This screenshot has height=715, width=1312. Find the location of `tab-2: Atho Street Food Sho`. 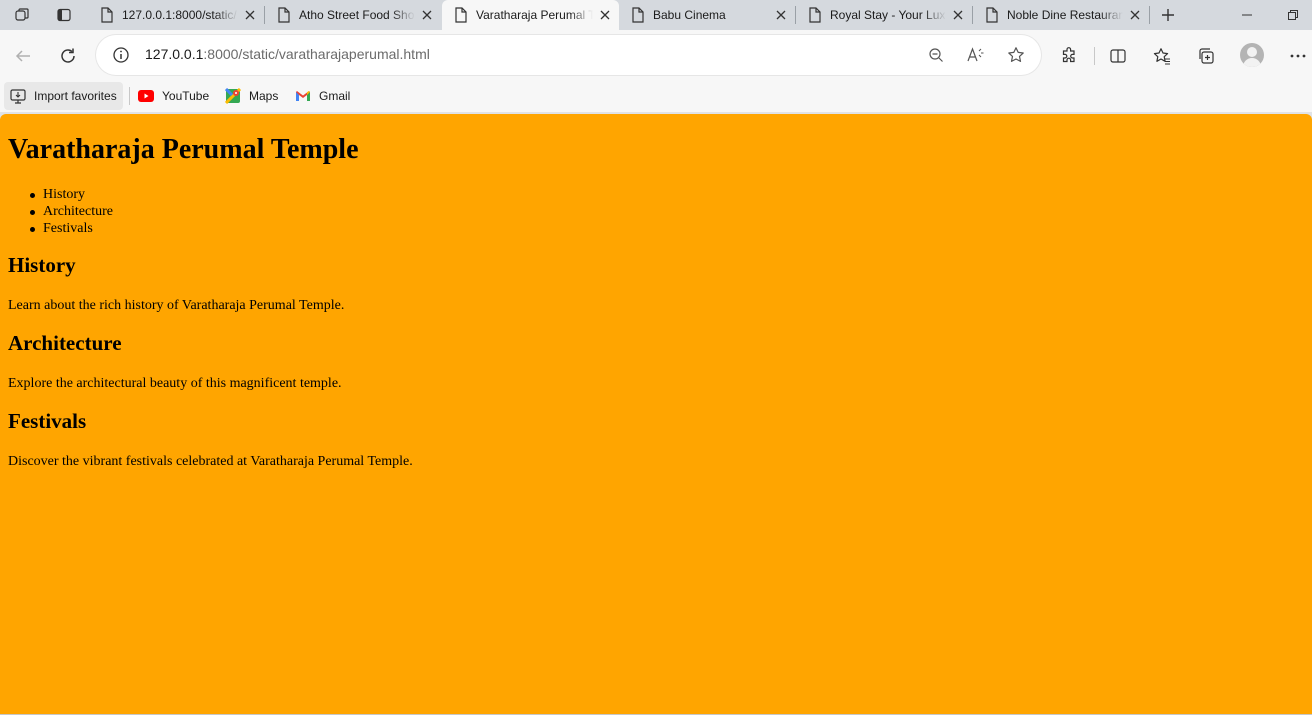

tab-2: Atho Street Food Sho is located at coordinates (353, 15).